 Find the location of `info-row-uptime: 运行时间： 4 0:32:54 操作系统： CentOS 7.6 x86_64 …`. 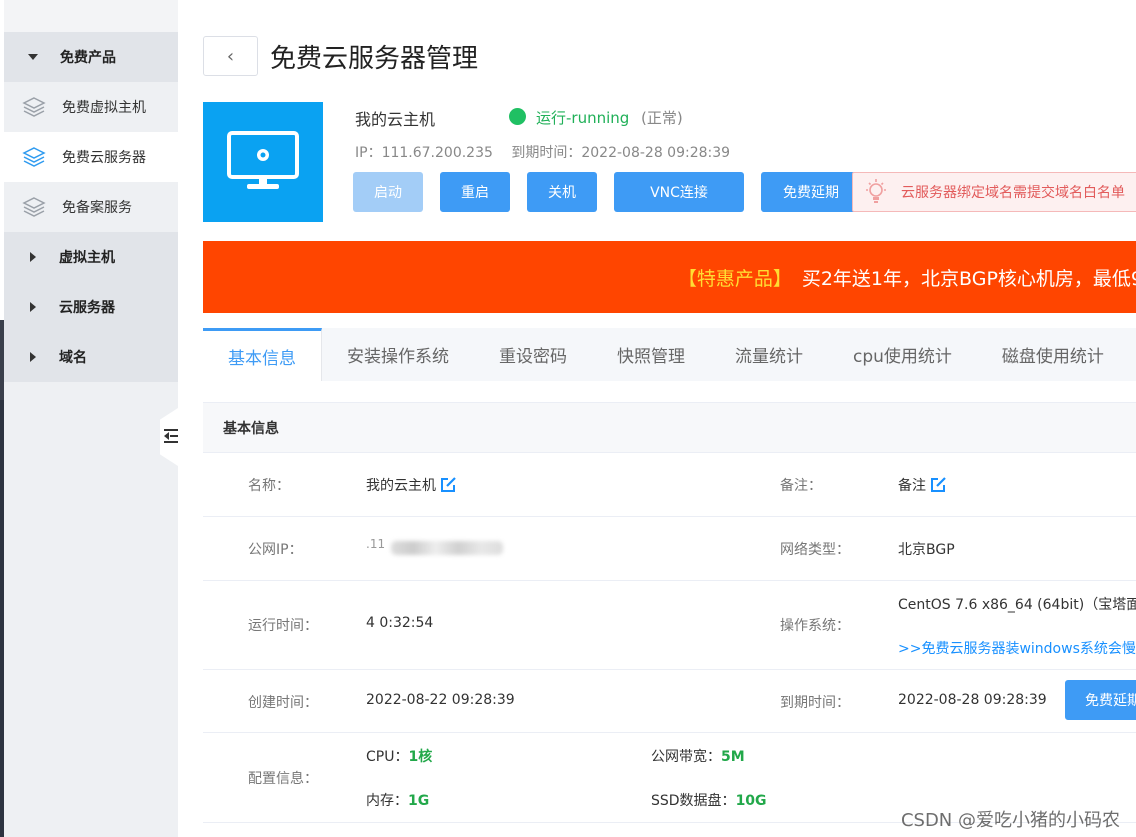

info-row-uptime: 运行时间： 4 0:32:54 操作系统： CentOS 7.6 x86_64 … is located at coordinates (669, 625).